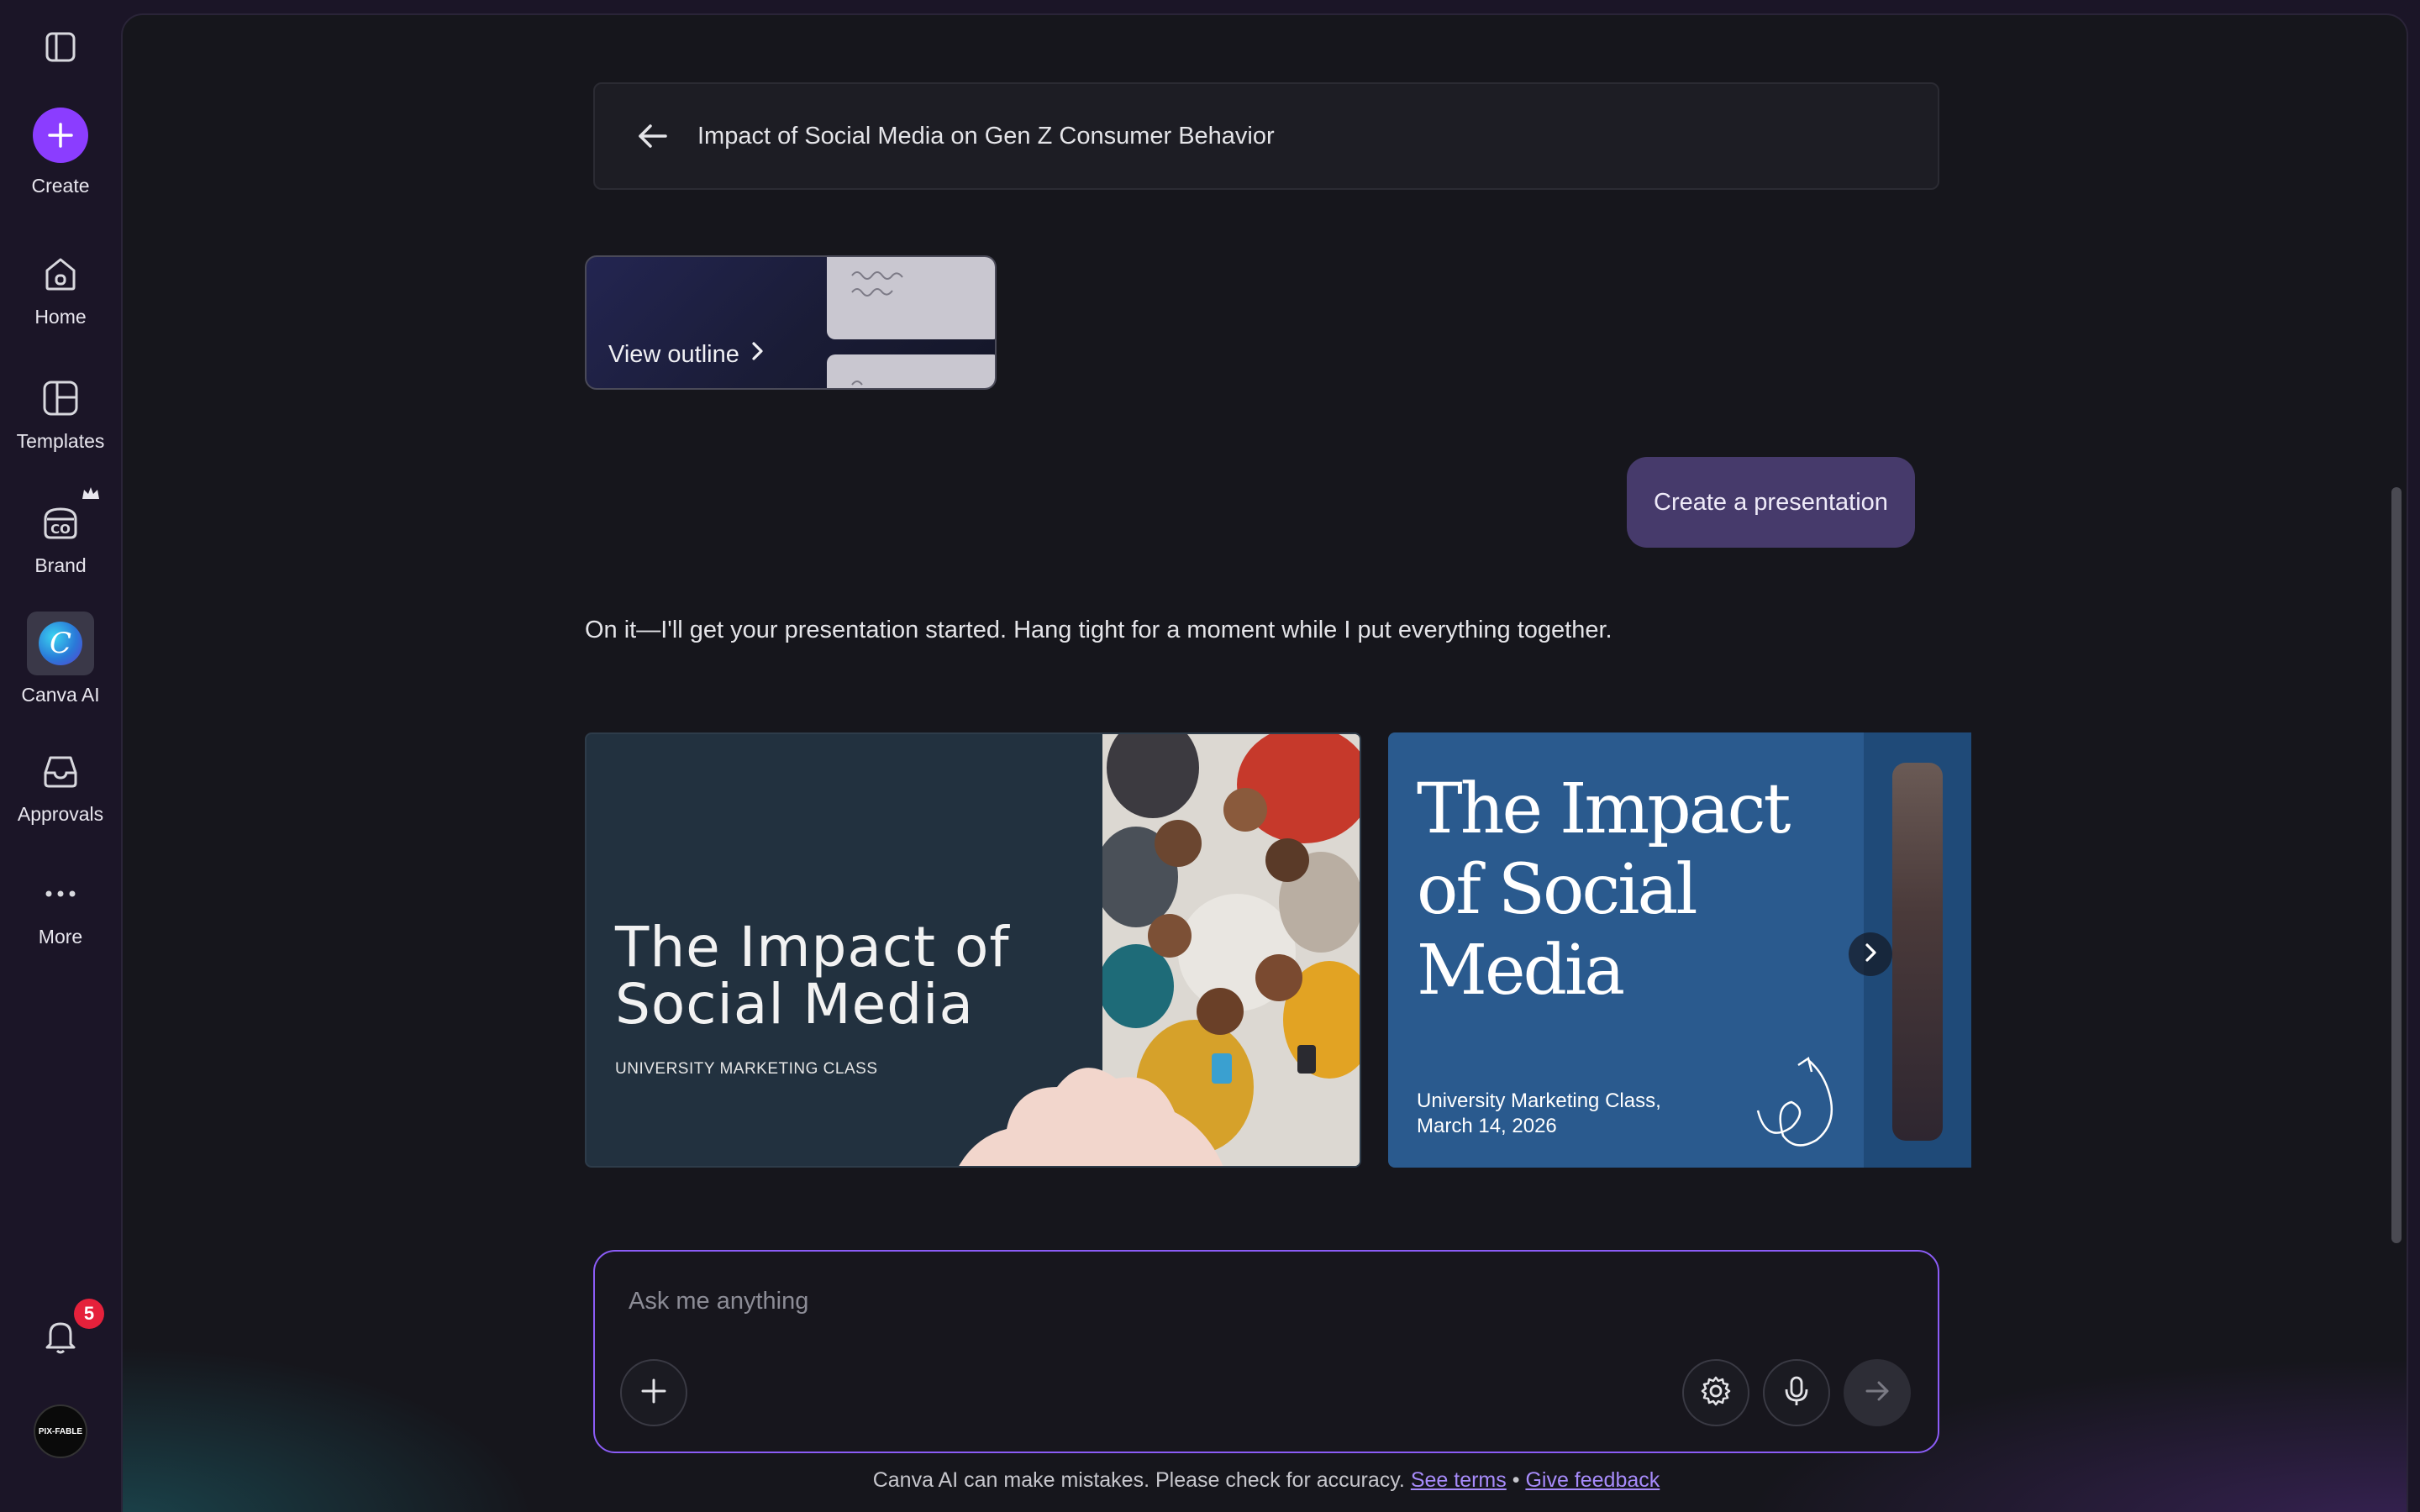 The image size is (2420, 1512). I want to click on see-terms-link: See terms, so click(1459, 1480).